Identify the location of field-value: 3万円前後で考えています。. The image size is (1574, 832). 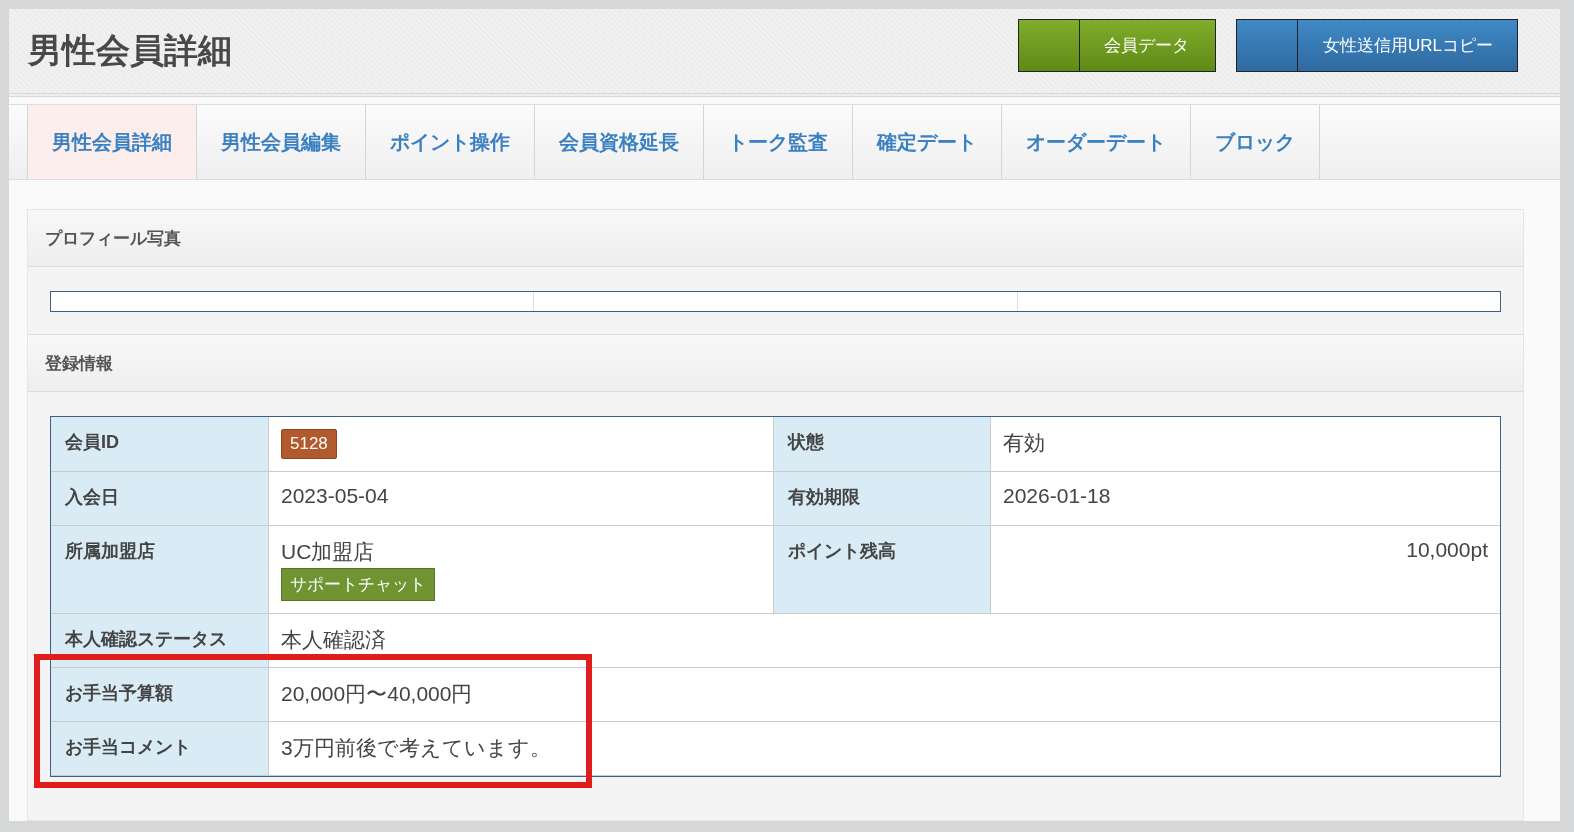
(416, 748).